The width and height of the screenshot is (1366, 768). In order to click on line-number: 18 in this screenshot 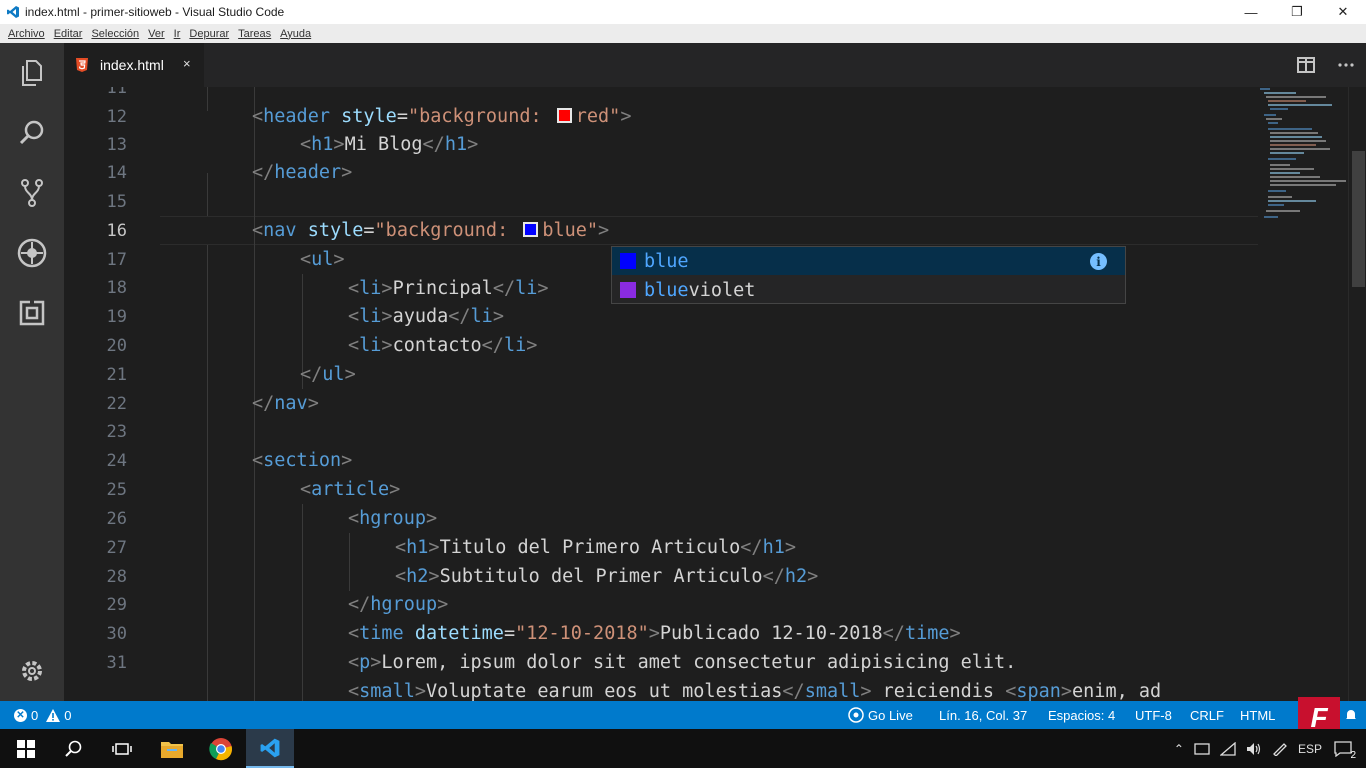, I will do `click(116, 288)`.